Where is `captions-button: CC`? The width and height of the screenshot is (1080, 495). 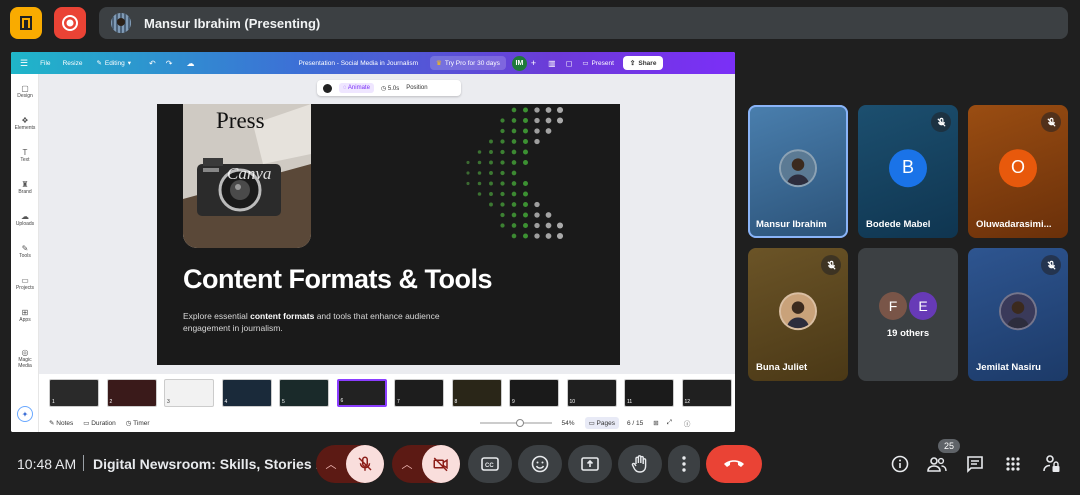 captions-button: CC is located at coordinates (490, 464).